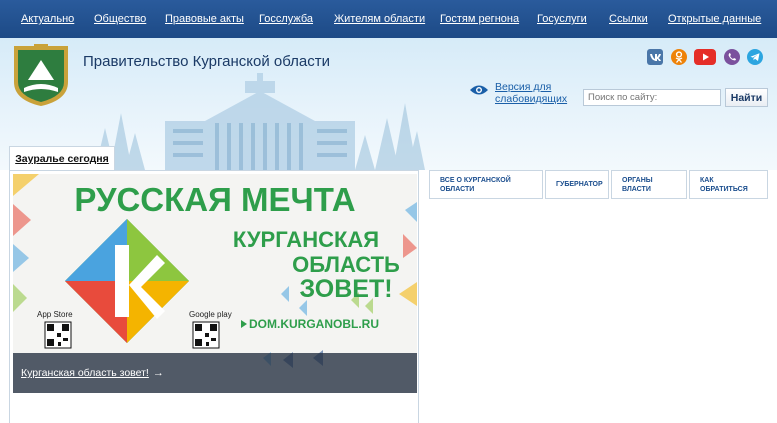 Image resolution: width=777 pixels, height=423 pixels. I want to click on tab-zaurale-segodnya: Зауралье сегодня, so click(62, 158).